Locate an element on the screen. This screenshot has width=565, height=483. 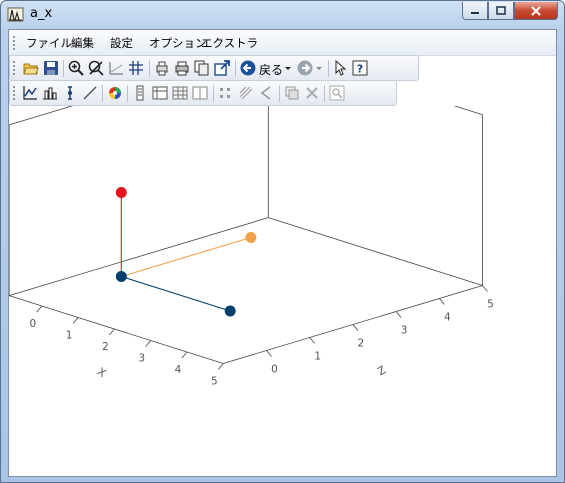
hatch-icon is located at coordinates (246, 93).